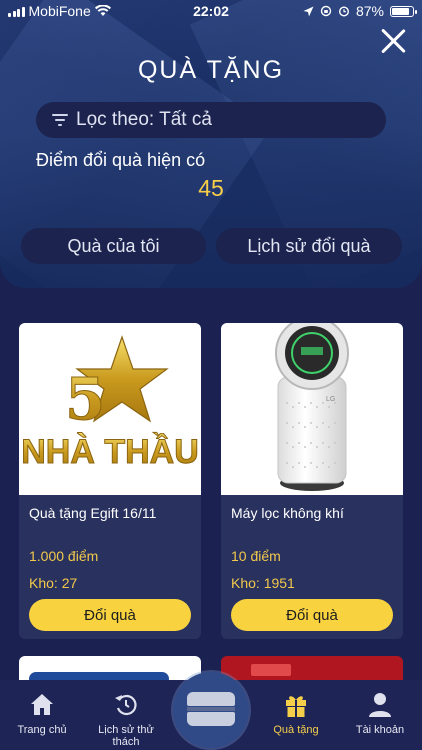  Describe the element at coordinates (256, 556) in the screenshot. I see `gift-points: 10 điểm` at that location.